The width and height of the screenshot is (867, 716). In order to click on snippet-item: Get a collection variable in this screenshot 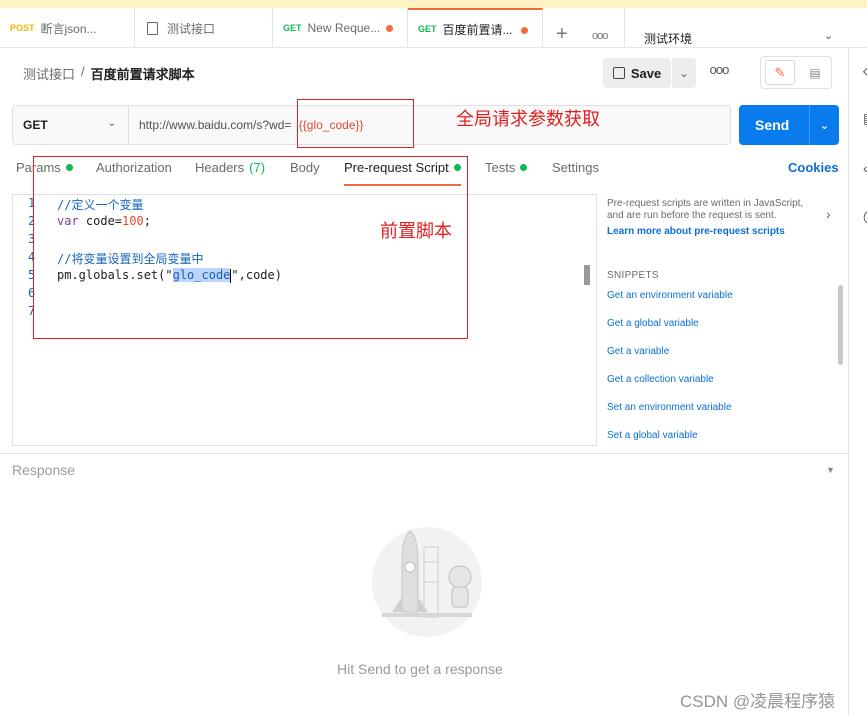, I will do `click(660, 379)`.